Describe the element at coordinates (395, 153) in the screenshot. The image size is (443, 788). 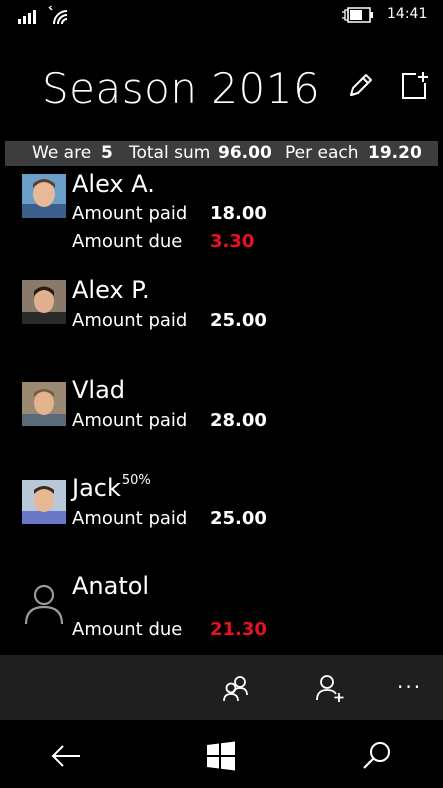
I see `per-each-value: 19.20` at that location.